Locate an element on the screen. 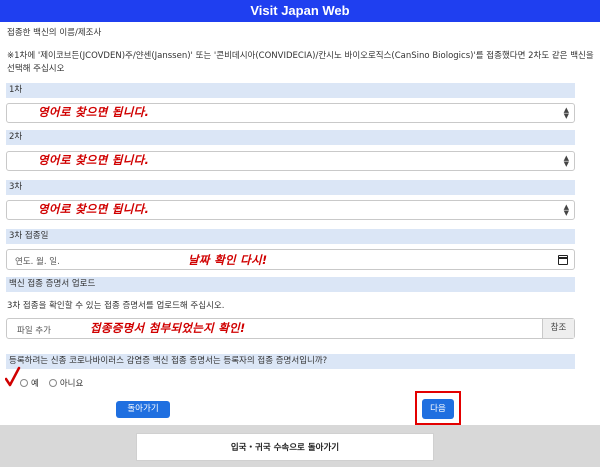 Image resolution: width=600 pixels, height=467 pixels. dose2-label: 2차 is located at coordinates (290, 137).